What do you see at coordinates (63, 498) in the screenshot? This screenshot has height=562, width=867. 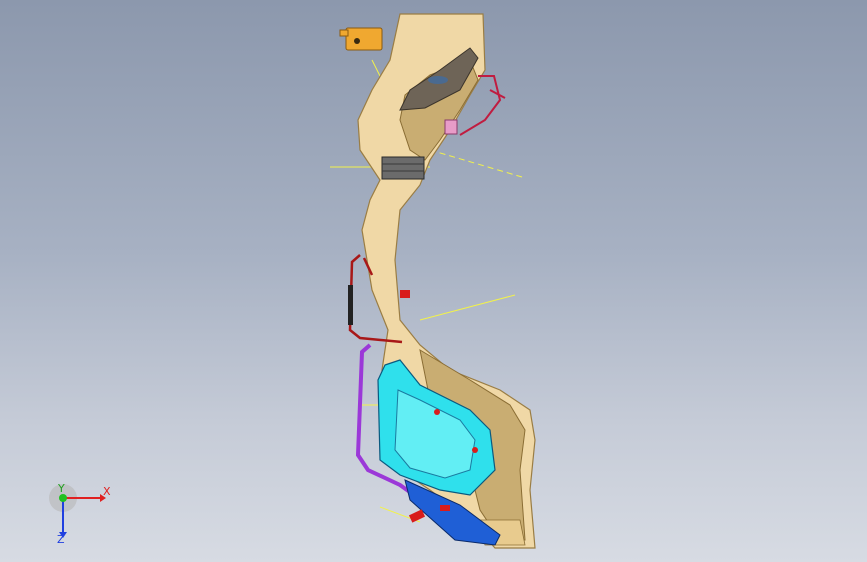 I see `y-axis-dot` at bounding box center [63, 498].